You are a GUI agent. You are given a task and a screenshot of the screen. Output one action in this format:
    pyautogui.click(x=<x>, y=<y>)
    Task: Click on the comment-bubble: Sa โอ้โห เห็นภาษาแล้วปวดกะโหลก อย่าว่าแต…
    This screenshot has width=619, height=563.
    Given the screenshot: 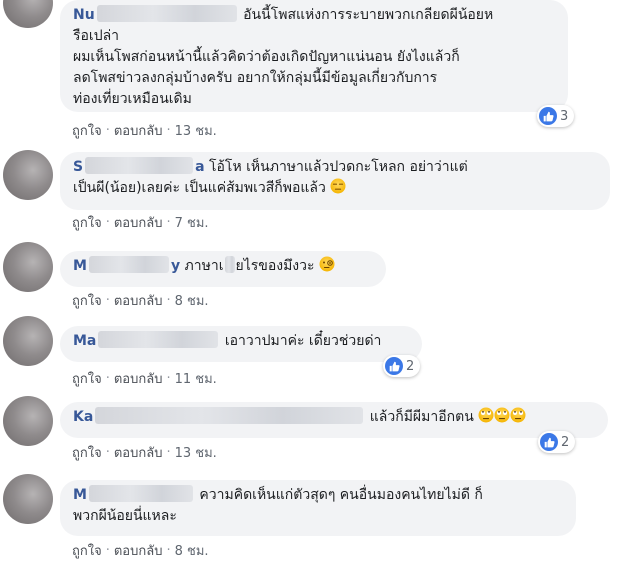 What is the action you would take?
    pyautogui.click(x=335, y=181)
    